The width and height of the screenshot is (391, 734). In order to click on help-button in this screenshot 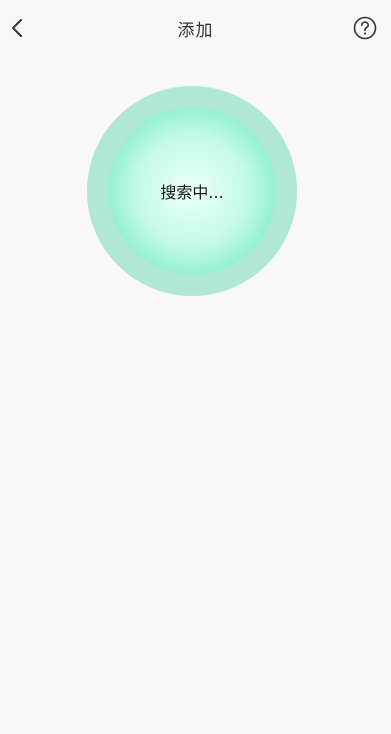, I will do `click(365, 28)`.